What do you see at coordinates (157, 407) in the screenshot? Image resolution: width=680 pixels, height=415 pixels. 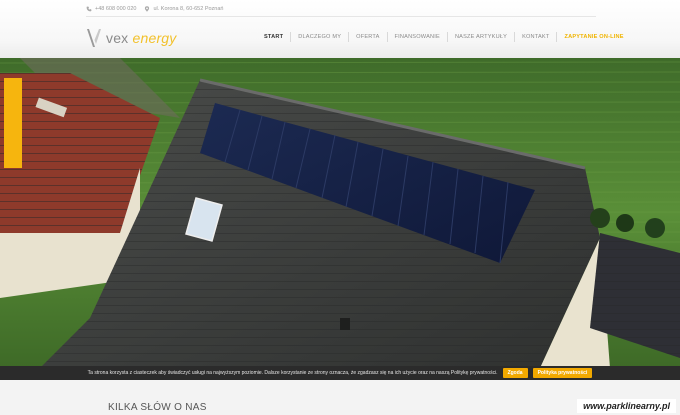 I see `section-title: KILKA SŁÓW O NAS` at bounding box center [157, 407].